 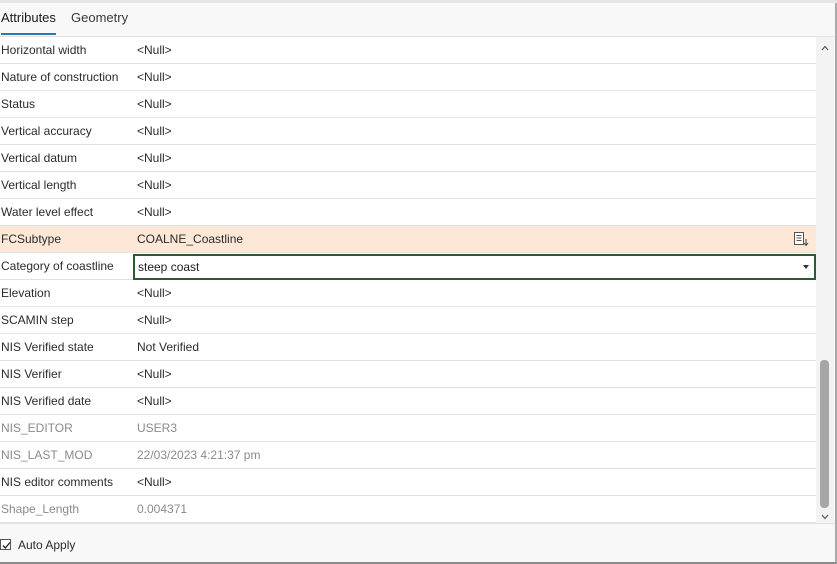 I want to click on attribute-row-vertical-datum: Vertical datum <Null>, so click(x=408, y=158).